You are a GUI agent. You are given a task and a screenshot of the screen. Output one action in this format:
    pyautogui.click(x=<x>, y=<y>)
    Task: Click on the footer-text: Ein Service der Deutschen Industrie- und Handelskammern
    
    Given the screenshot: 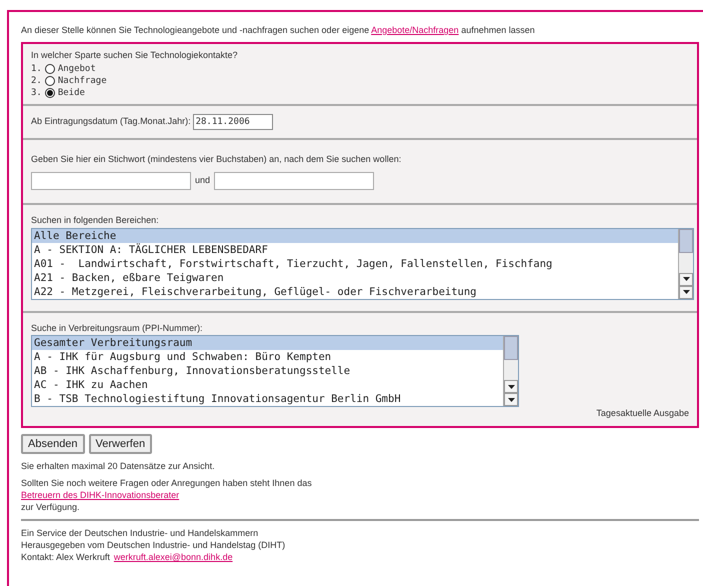 What is the action you would take?
    pyautogui.click(x=140, y=533)
    